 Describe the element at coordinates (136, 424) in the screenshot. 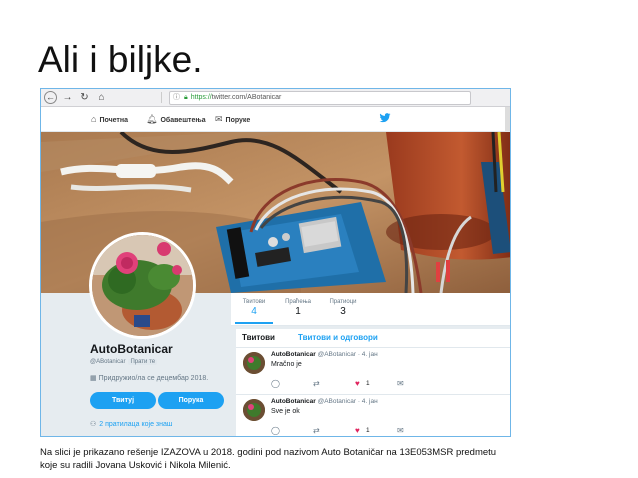

I see `followers-you-know-text: 2 пратилаца које знаш` at that location.